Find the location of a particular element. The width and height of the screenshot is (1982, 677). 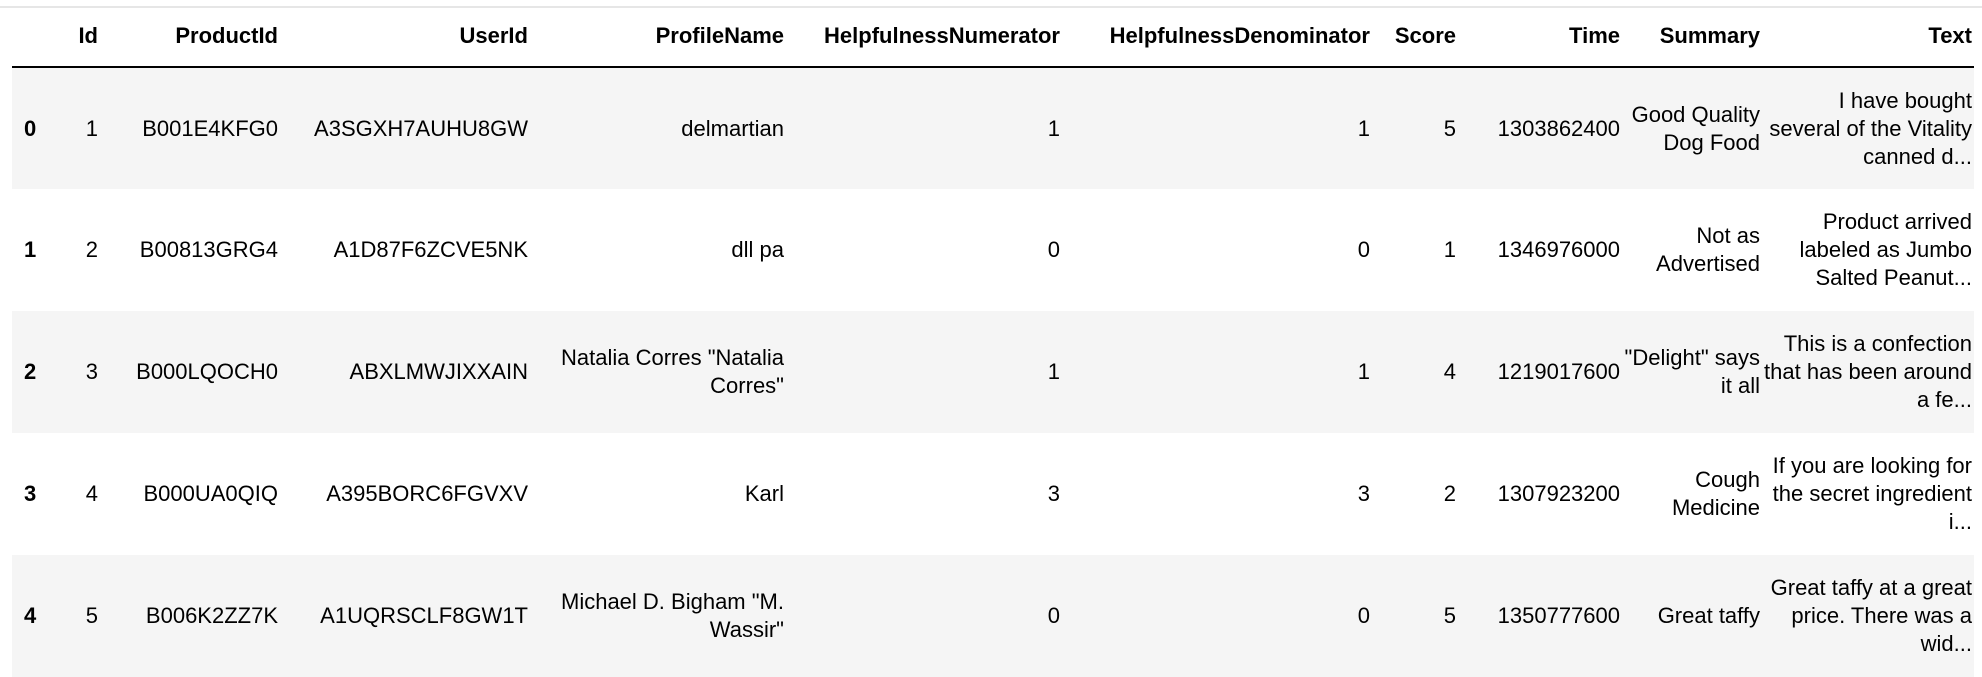

cell-helpfulness-numerator: 3 is located at coordinates (1053, 493).